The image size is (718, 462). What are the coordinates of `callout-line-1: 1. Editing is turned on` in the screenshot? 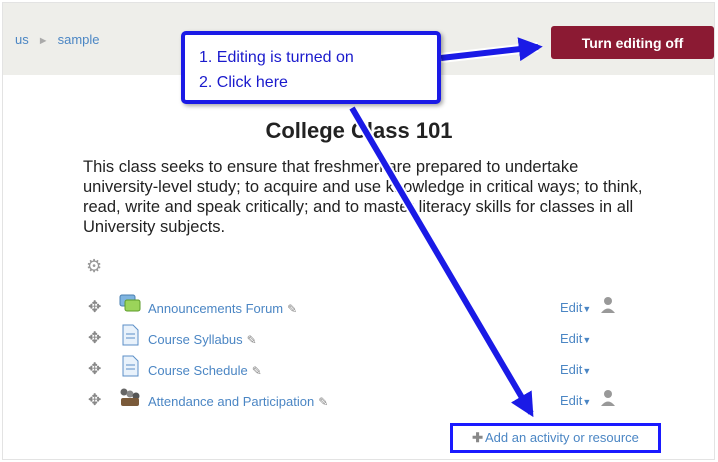 It's located at (276, 57).